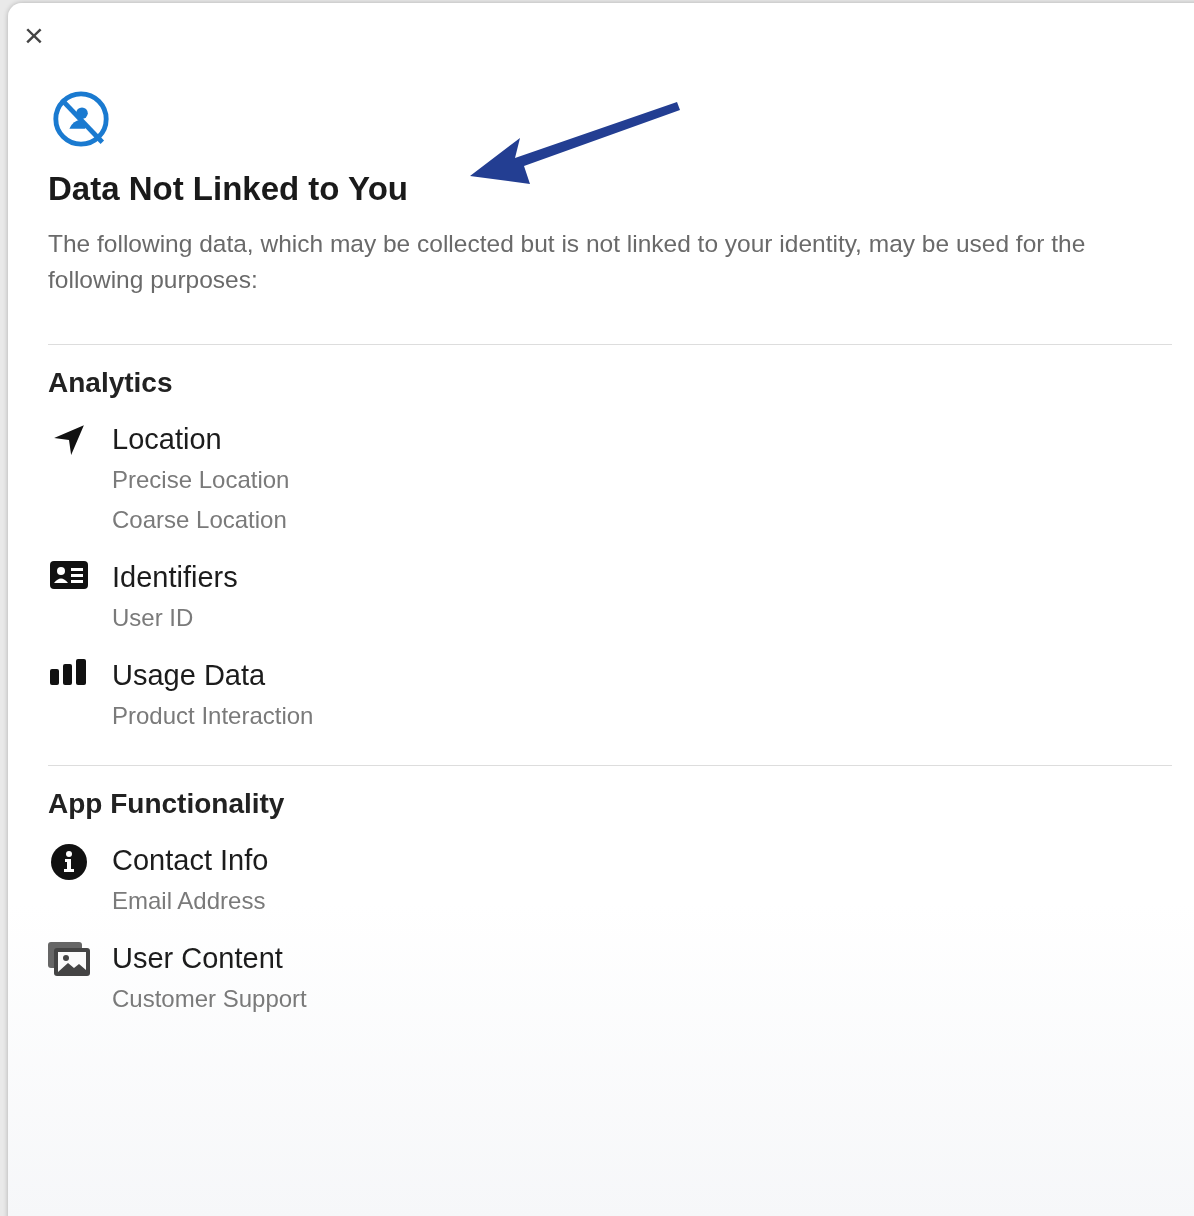 The height and width of the screenshot is (1216, 1194). Describe the element at coordinates (153, 618) in the screenshot. I see `data-type-label: User ID` at that location.